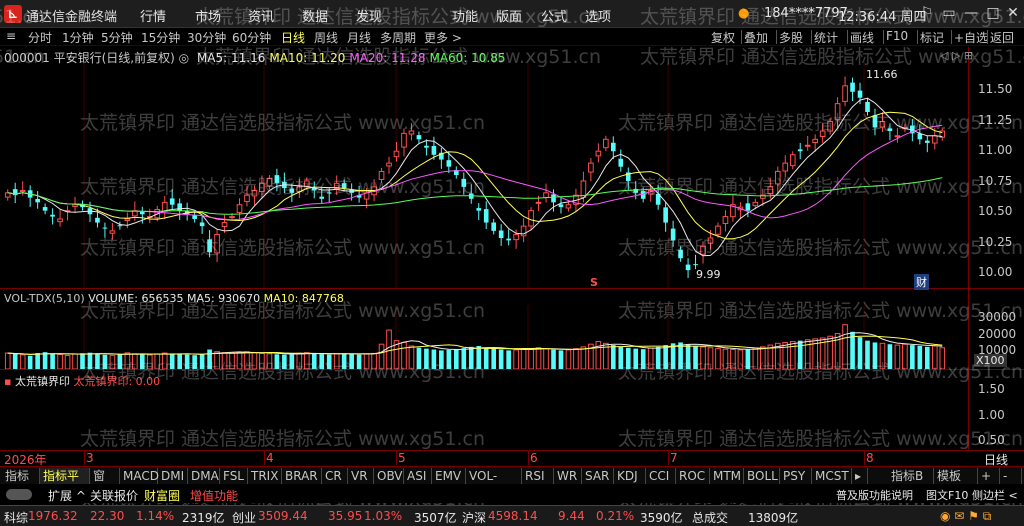 Image resolution: width=1024 pixels, height=526 pixels. Describe the element at coordinates (911, 476) in the screenshot. I see `indicator-tab-right-0: 指标B` at that location.